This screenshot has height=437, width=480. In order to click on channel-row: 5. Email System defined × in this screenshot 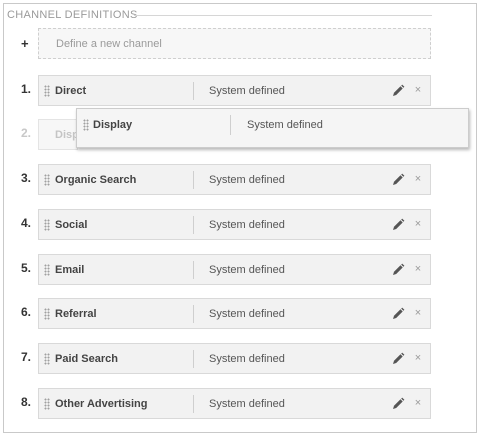, I will do `click(240, 269)`.